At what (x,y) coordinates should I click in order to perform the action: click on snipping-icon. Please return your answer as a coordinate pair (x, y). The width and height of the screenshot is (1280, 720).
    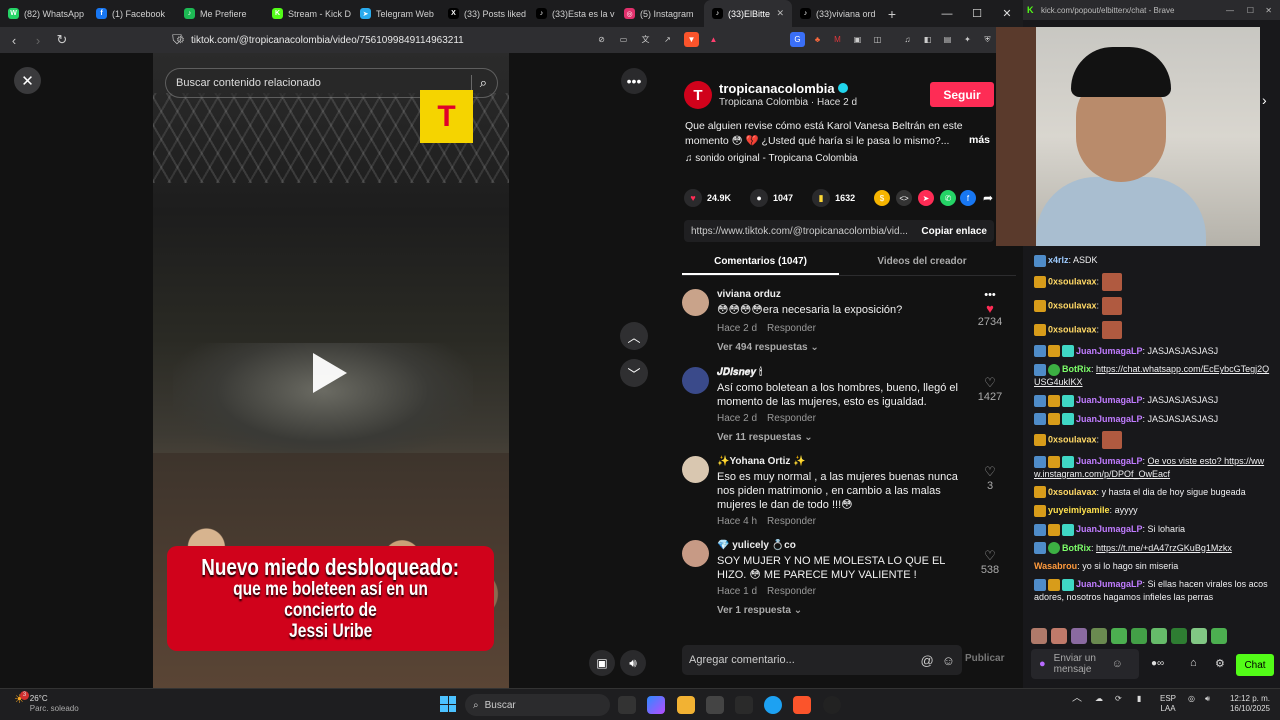
    Looking at the image, I should click on (744, 705).